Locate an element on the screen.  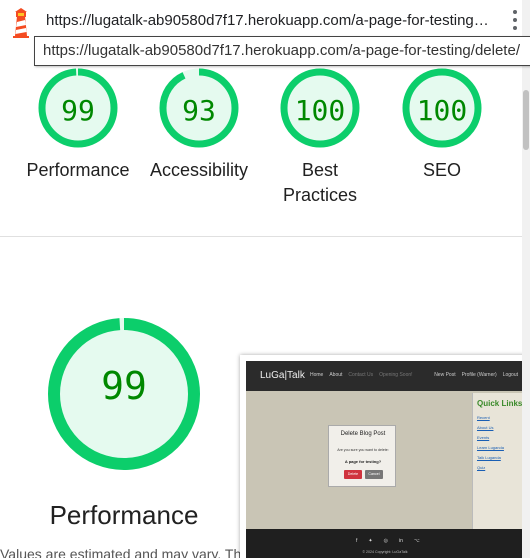
social-icon: f is located at coordinates (357, 541).